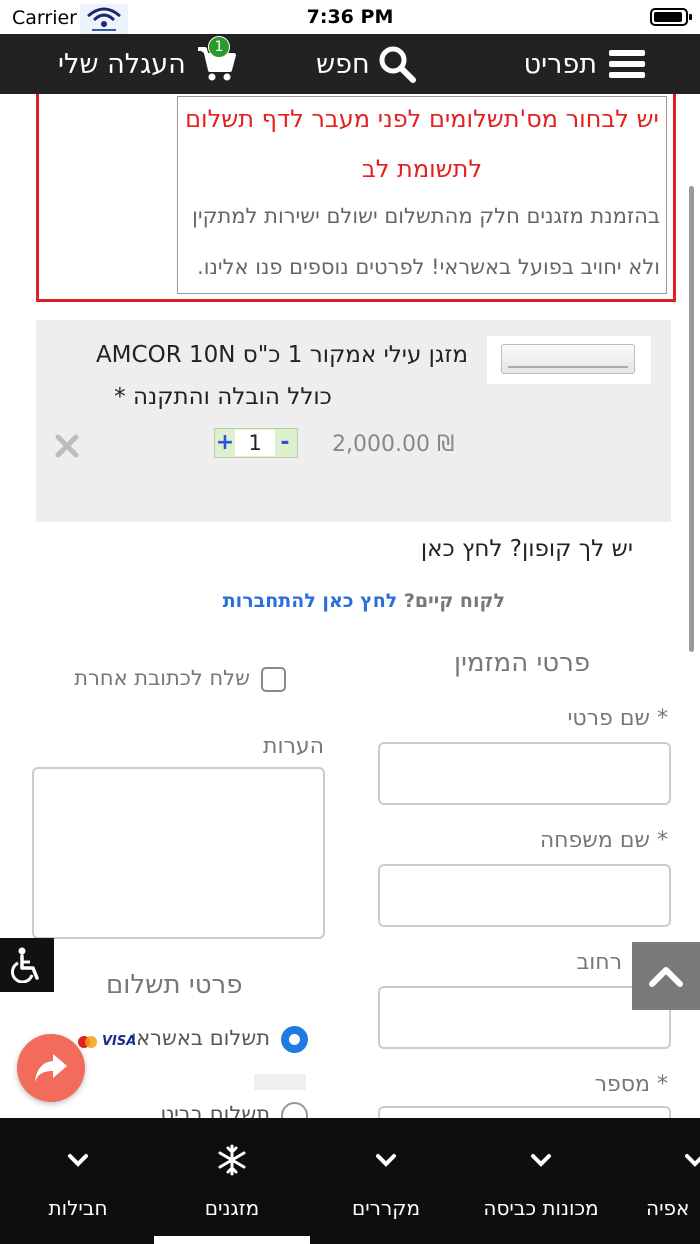 Image resolution: width=700 pixels, height=1244 pixels. I want to click on coupon-link: יש לך קופון? לחץ כאן, so click(466, 549).